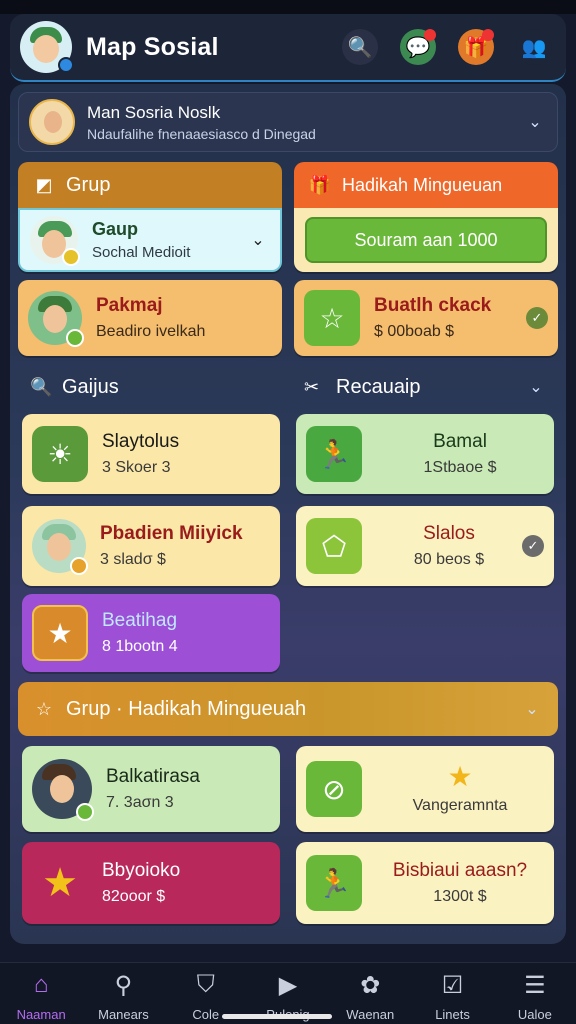  I want to click on chat-icon: 💬, so click(418, 47).